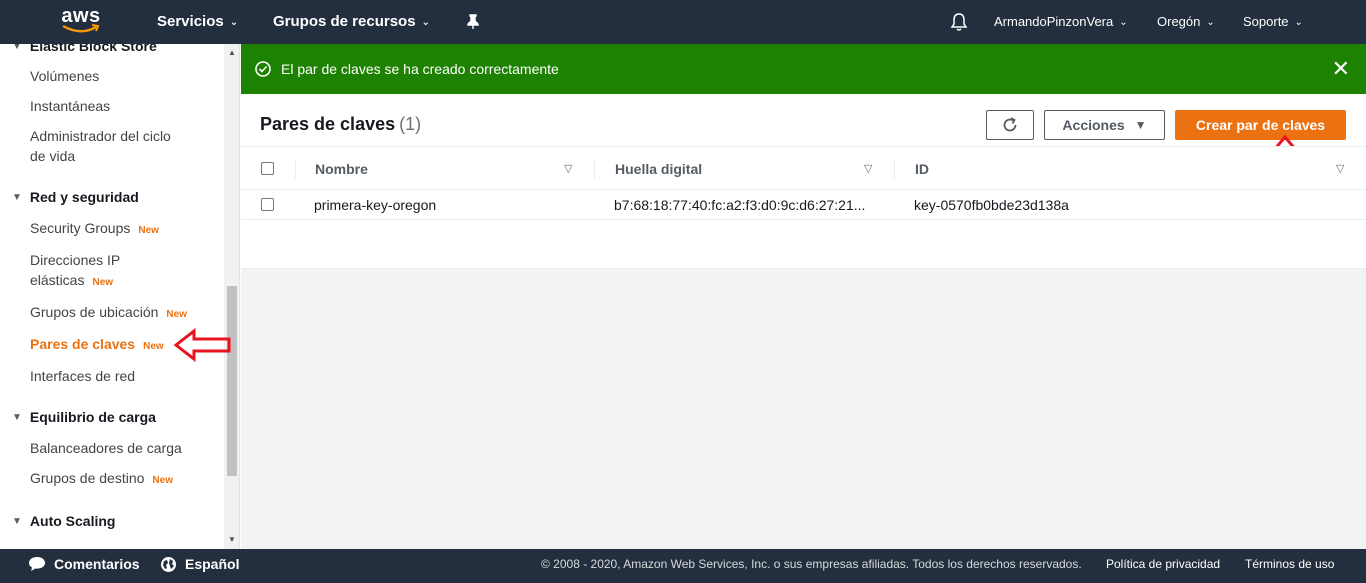 This screenshot has height=583, width=1366. Describe the element at coordinates (1179, 21) in the screenshot. I see `region-name: Oregón` at that location.